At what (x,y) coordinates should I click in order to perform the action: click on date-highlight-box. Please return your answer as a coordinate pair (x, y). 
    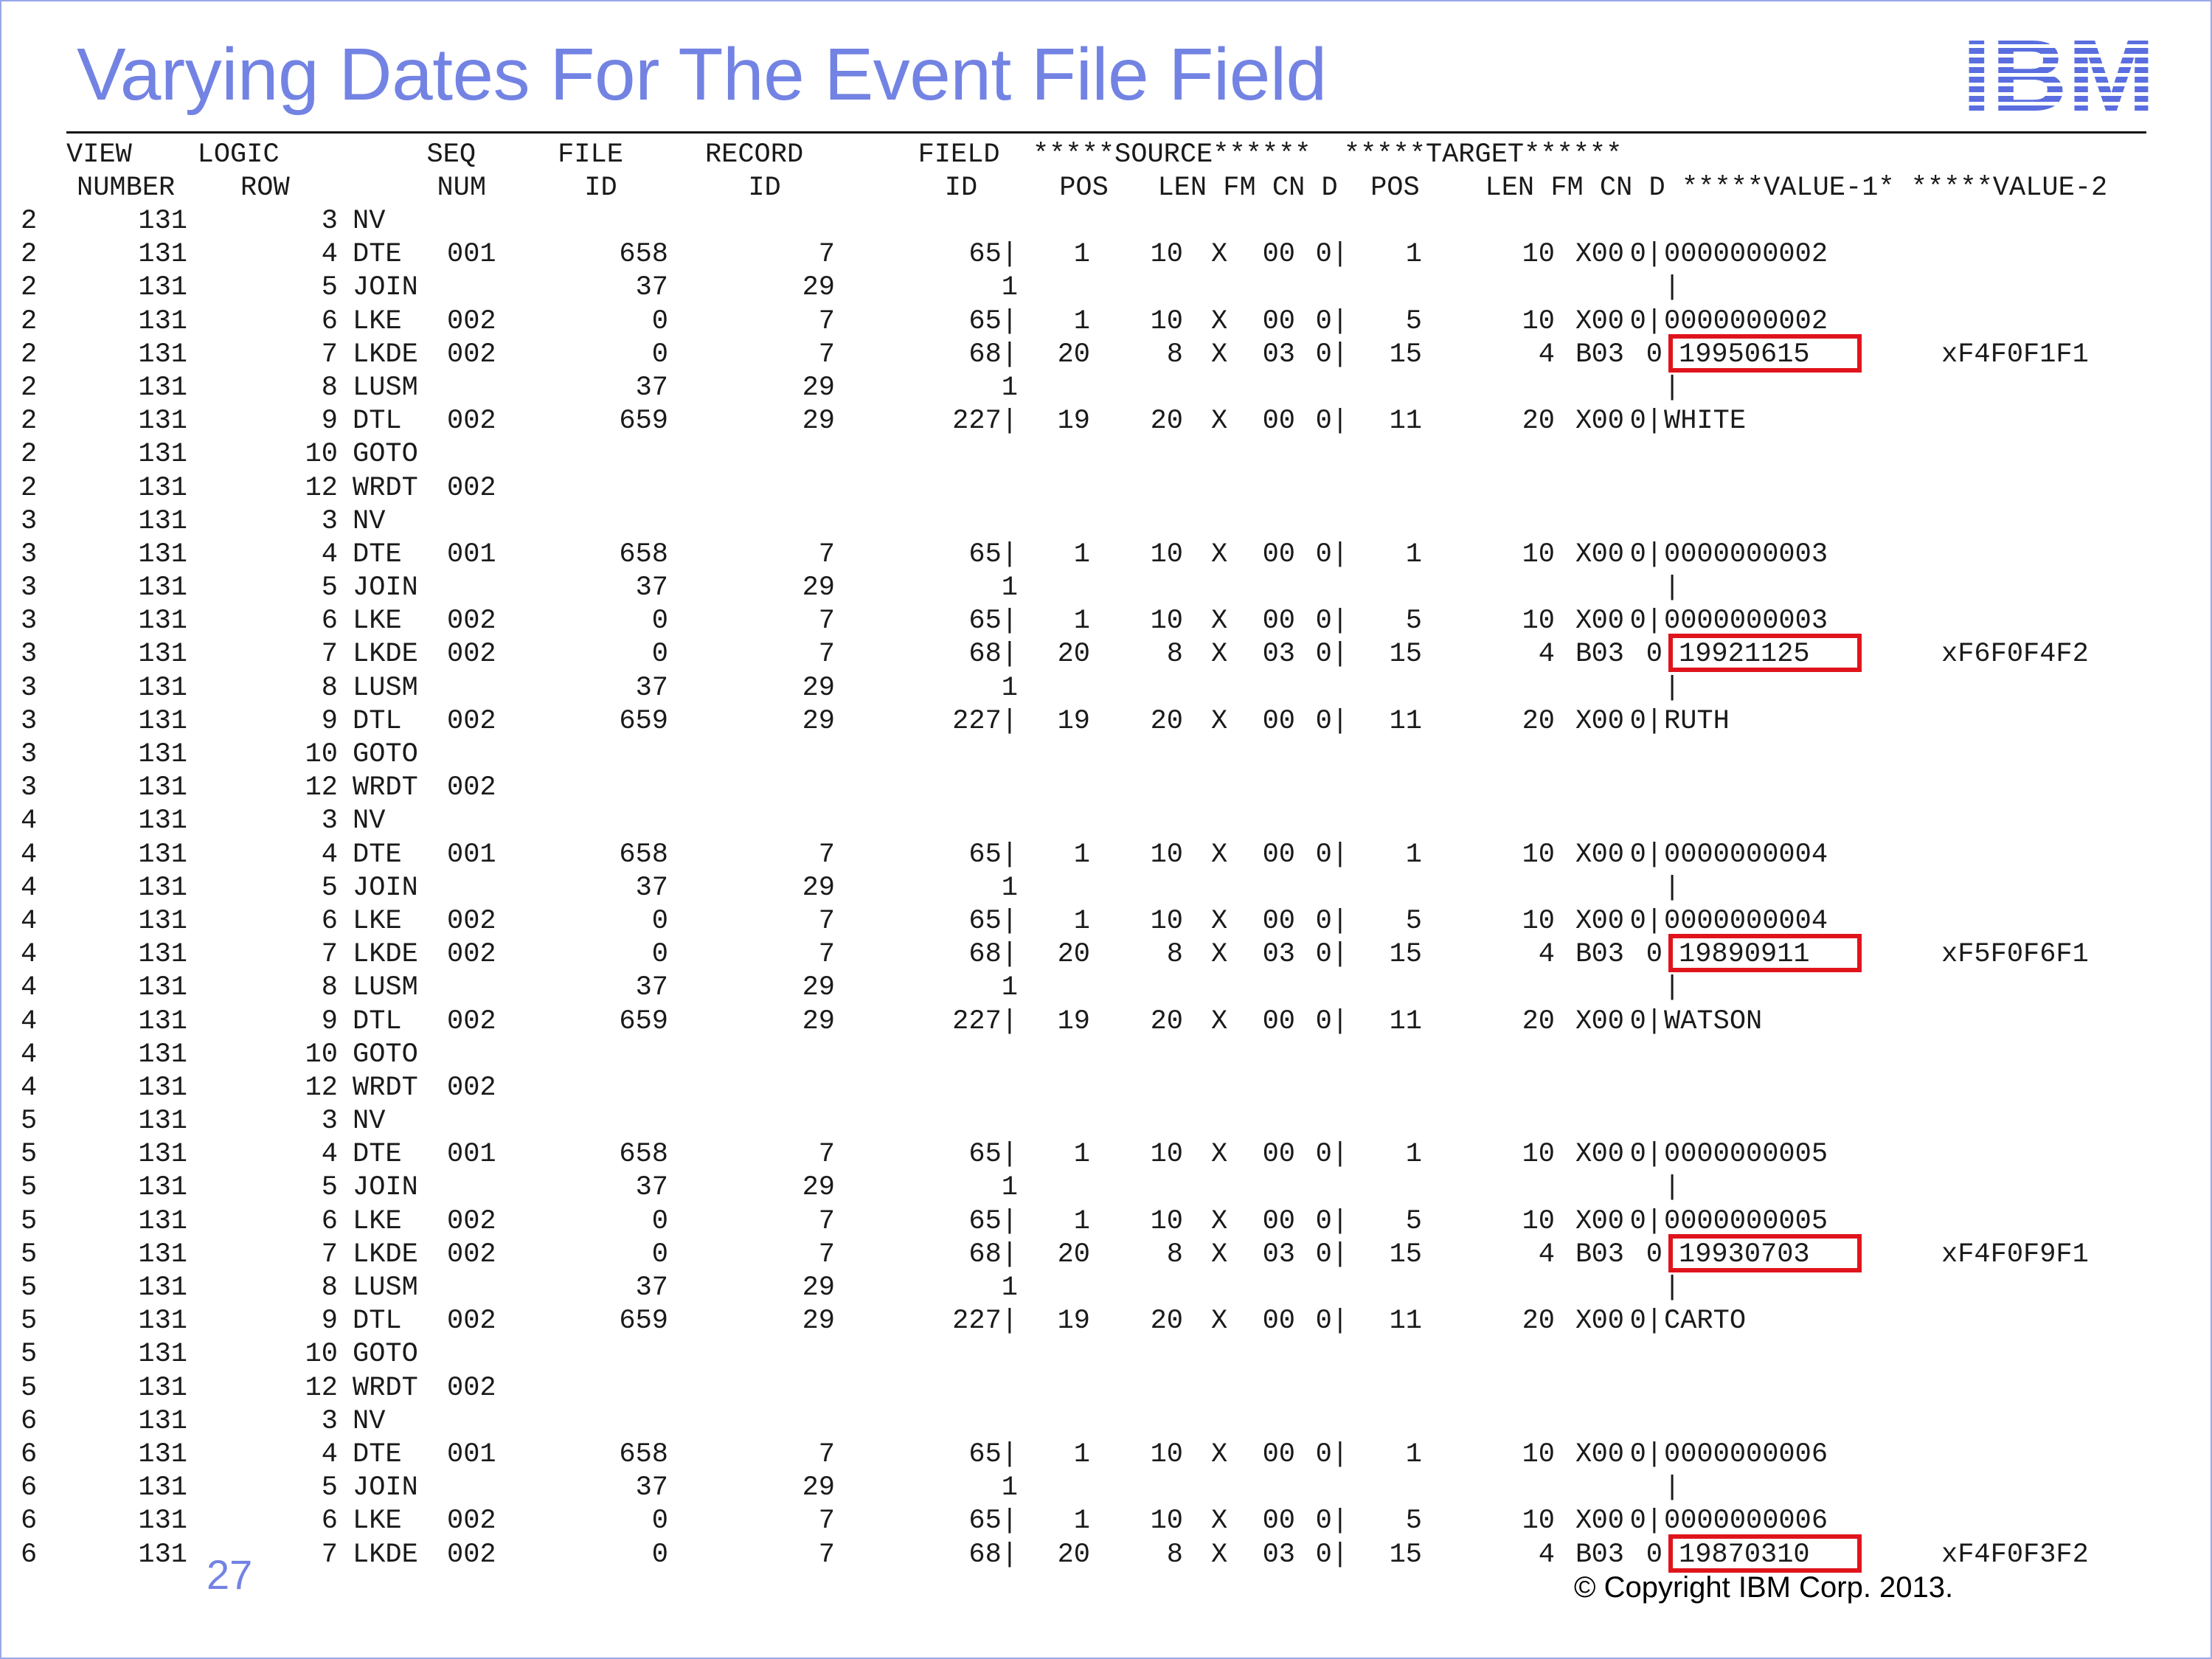
    Looking at the image, I should click on (1765, 953).